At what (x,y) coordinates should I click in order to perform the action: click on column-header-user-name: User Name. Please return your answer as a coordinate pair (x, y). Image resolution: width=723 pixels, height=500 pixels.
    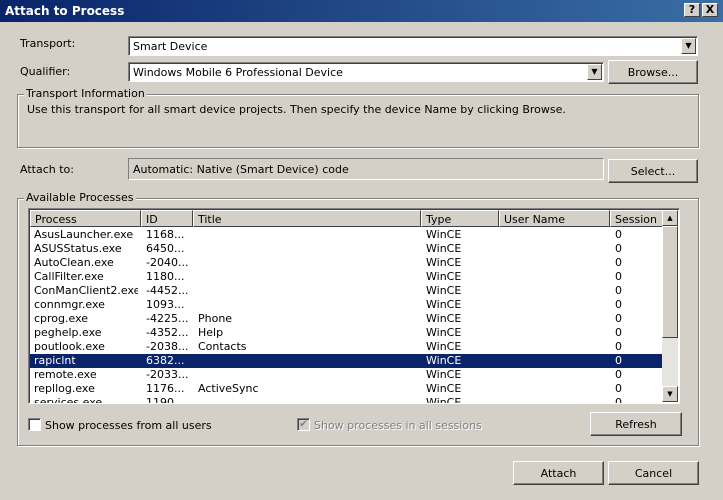
    Looking at the image, I should click on (554, 218).